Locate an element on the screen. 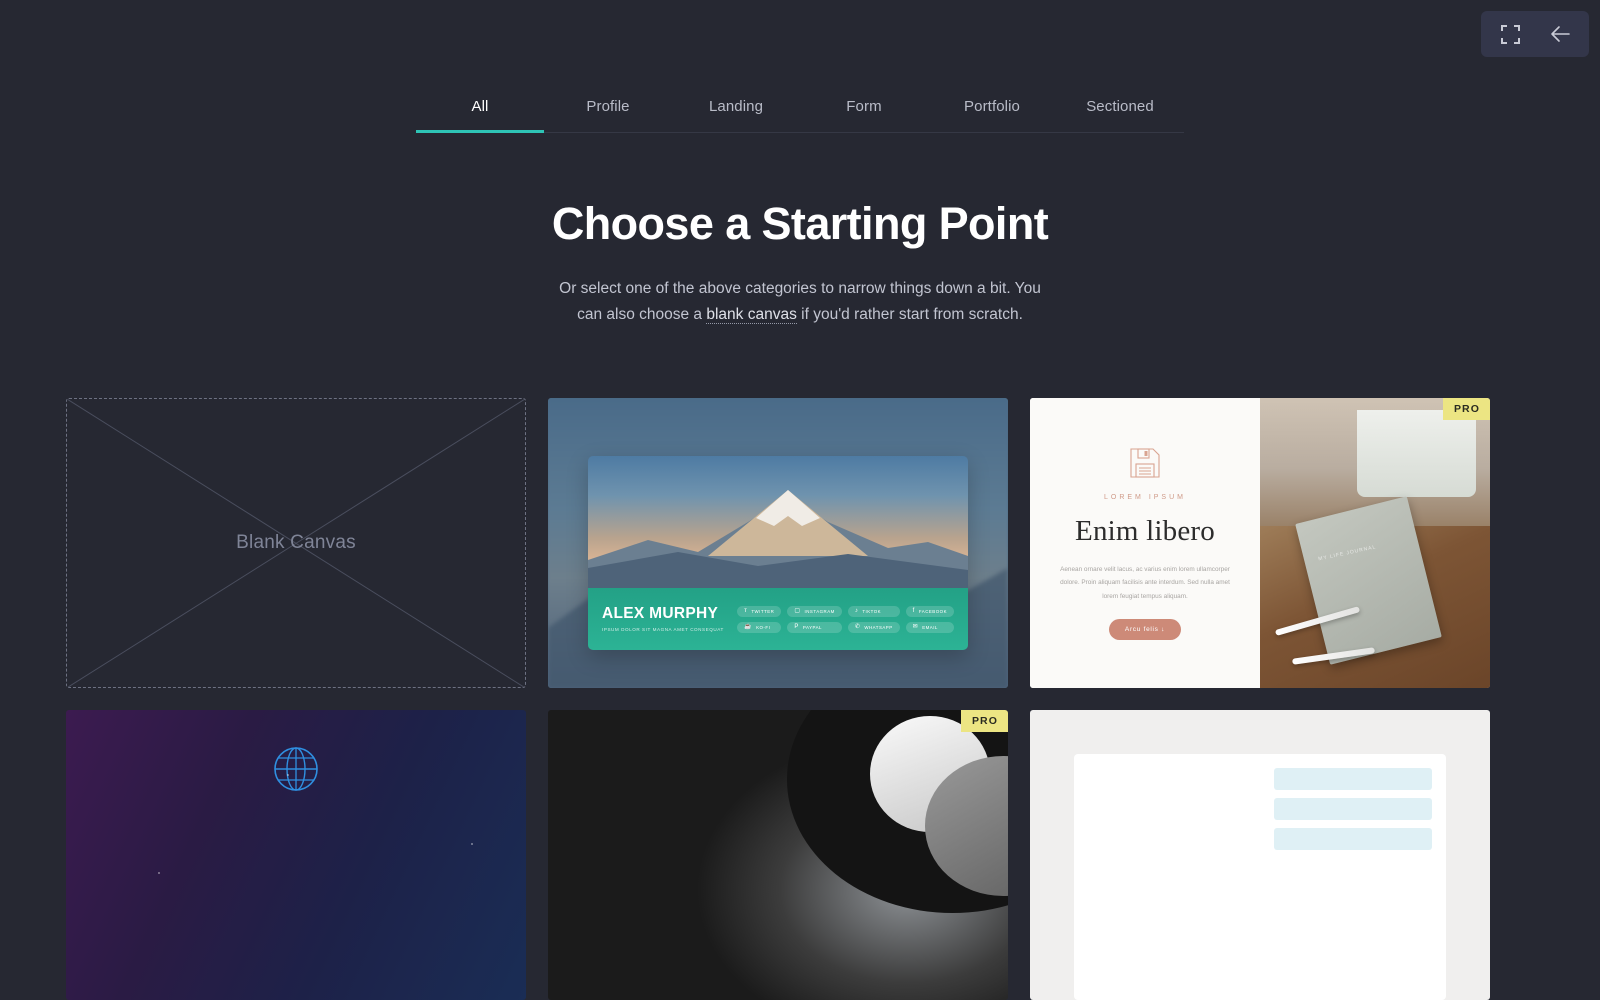  journal-label: MY LIFE JOURNAL is located at coordinates (1347, 553).